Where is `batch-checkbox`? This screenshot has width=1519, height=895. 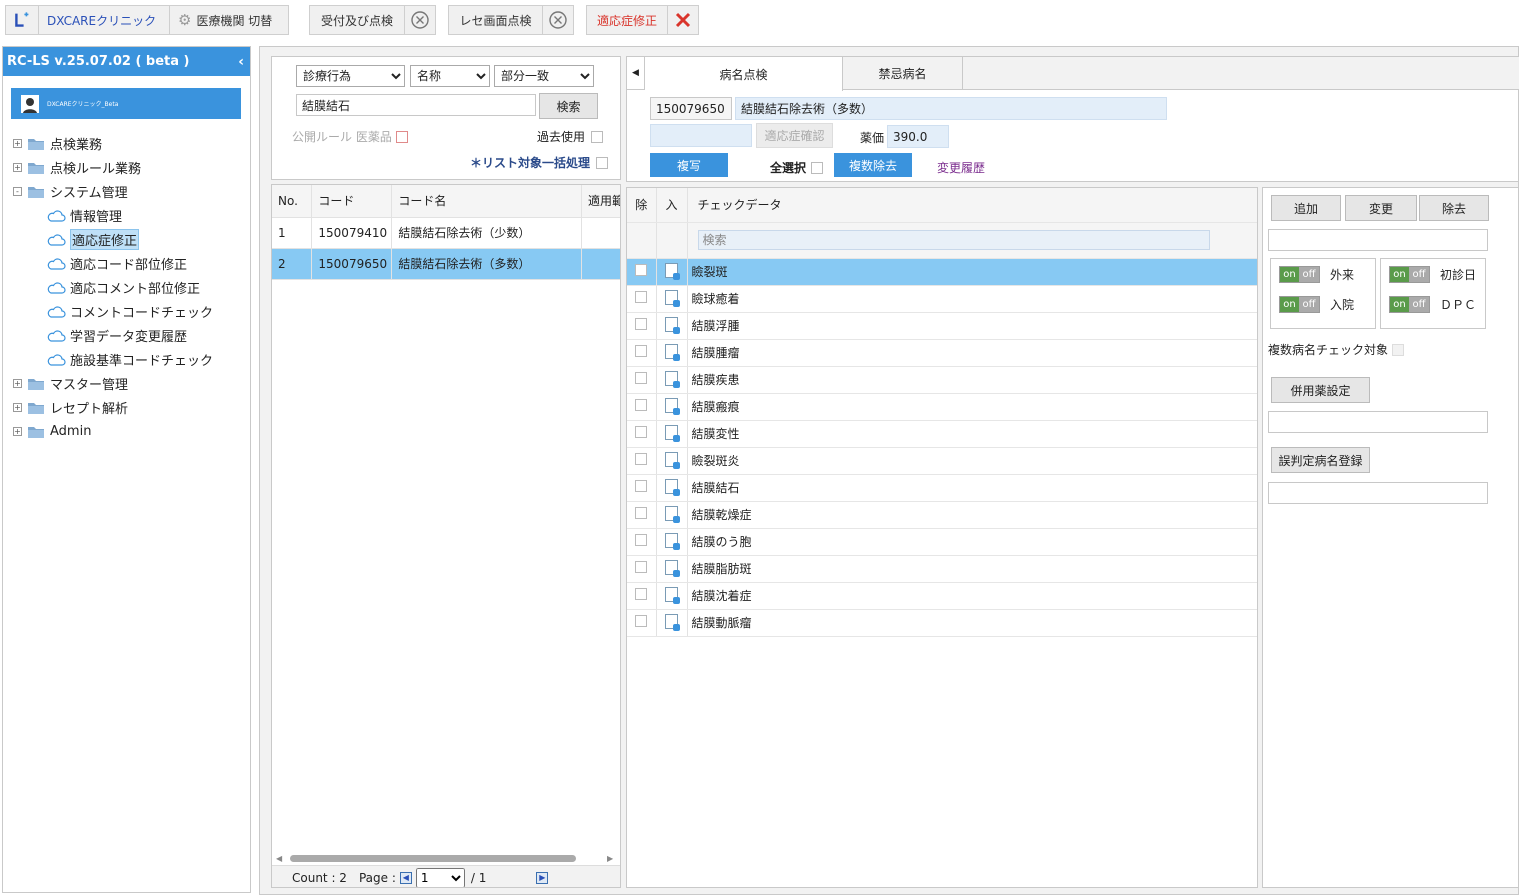
batch-checkbox is located at coordinates (602, 162).